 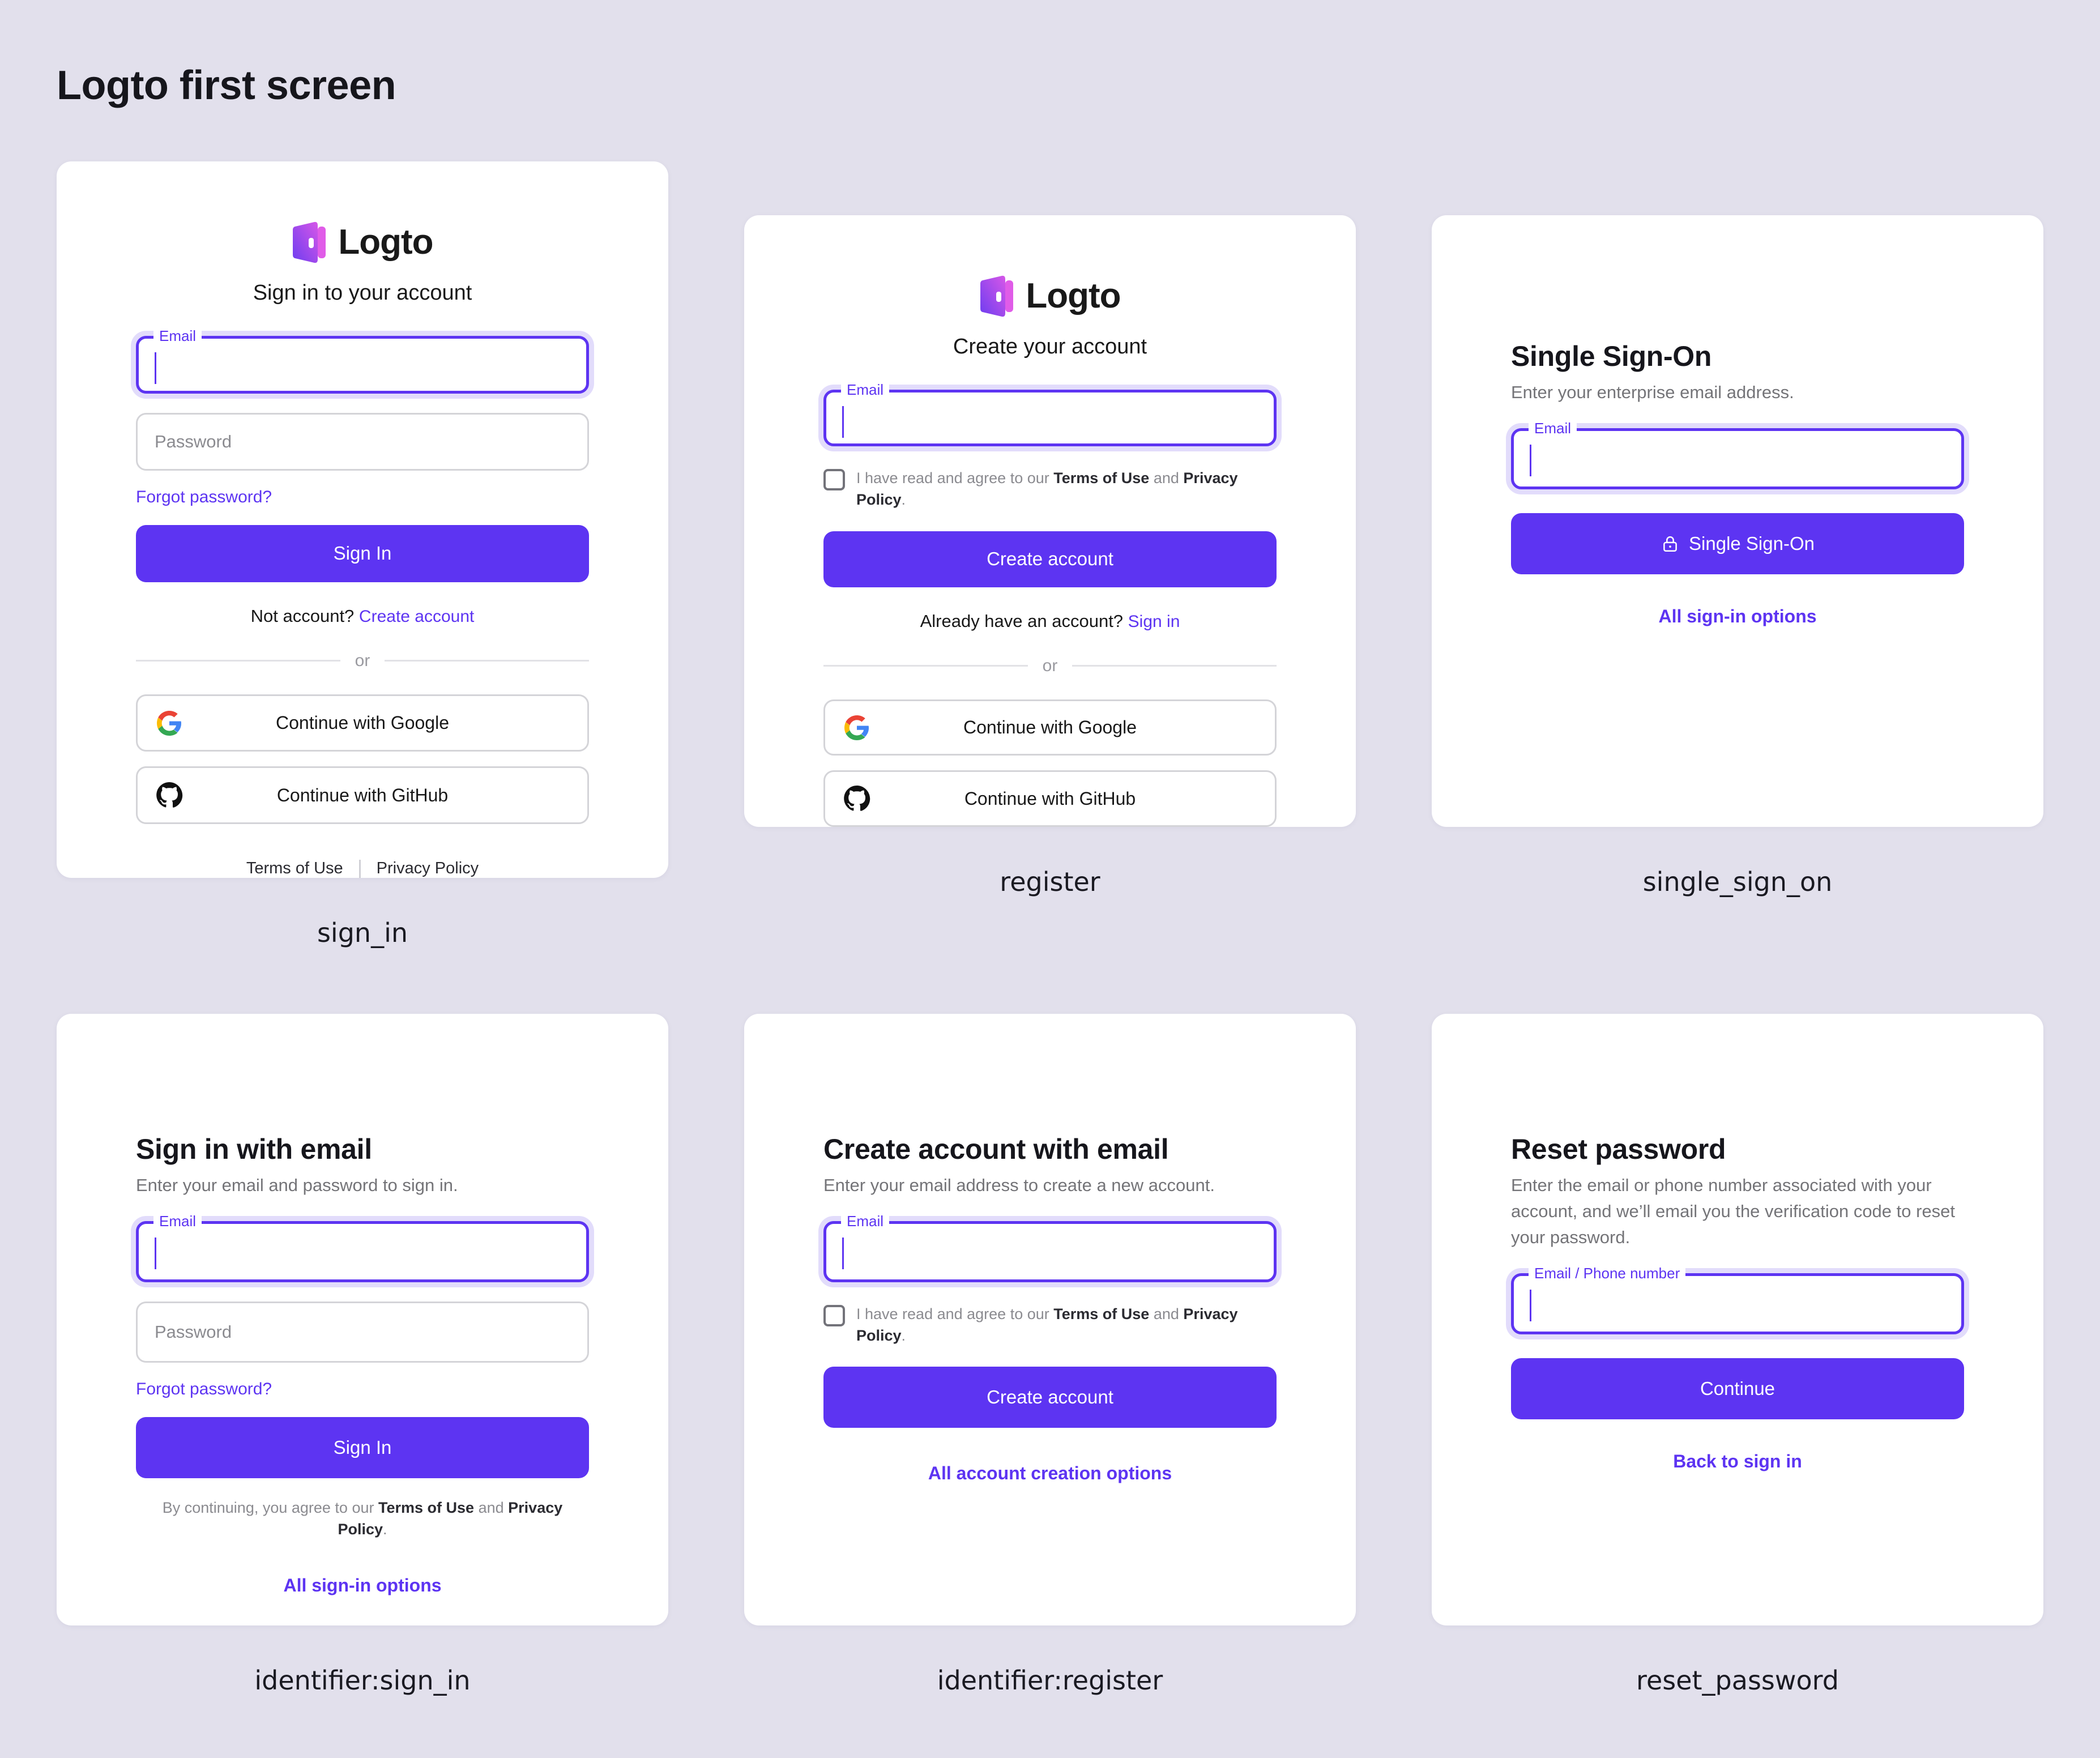 What do you see at coordinates (491, 1507) in the screenshot?
I see `terms-joiner: and` at bounding box center [491, 1507].